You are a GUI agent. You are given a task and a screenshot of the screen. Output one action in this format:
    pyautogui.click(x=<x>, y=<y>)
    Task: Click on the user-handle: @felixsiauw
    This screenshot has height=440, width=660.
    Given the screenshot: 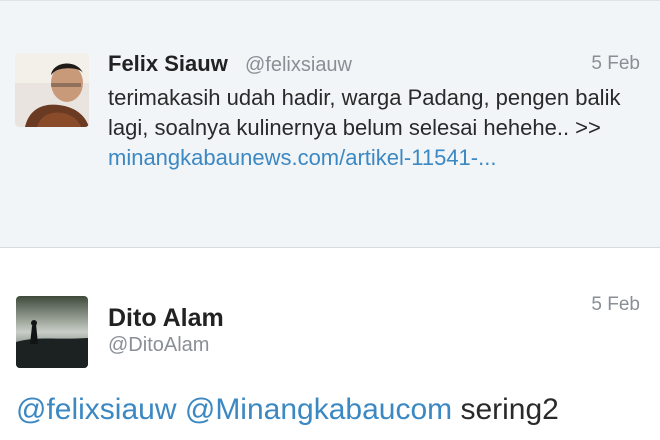 What is the action you would take?
    pyautogui.click(x=298, y=65)
    